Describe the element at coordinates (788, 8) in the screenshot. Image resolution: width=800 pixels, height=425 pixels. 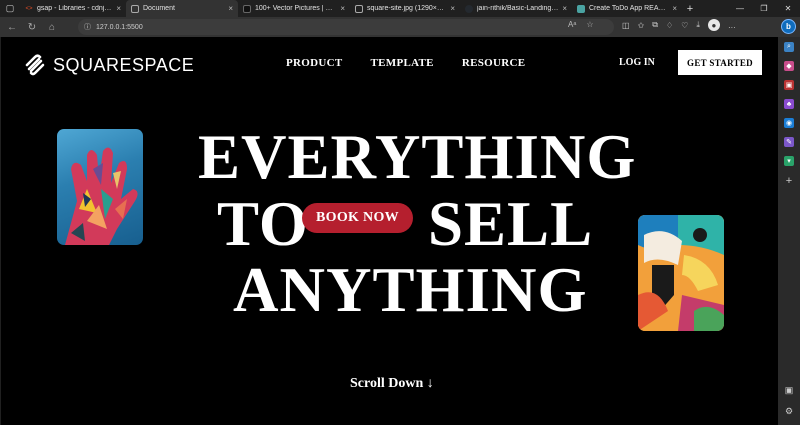
I see `close-window-icon: ✕` at that location.